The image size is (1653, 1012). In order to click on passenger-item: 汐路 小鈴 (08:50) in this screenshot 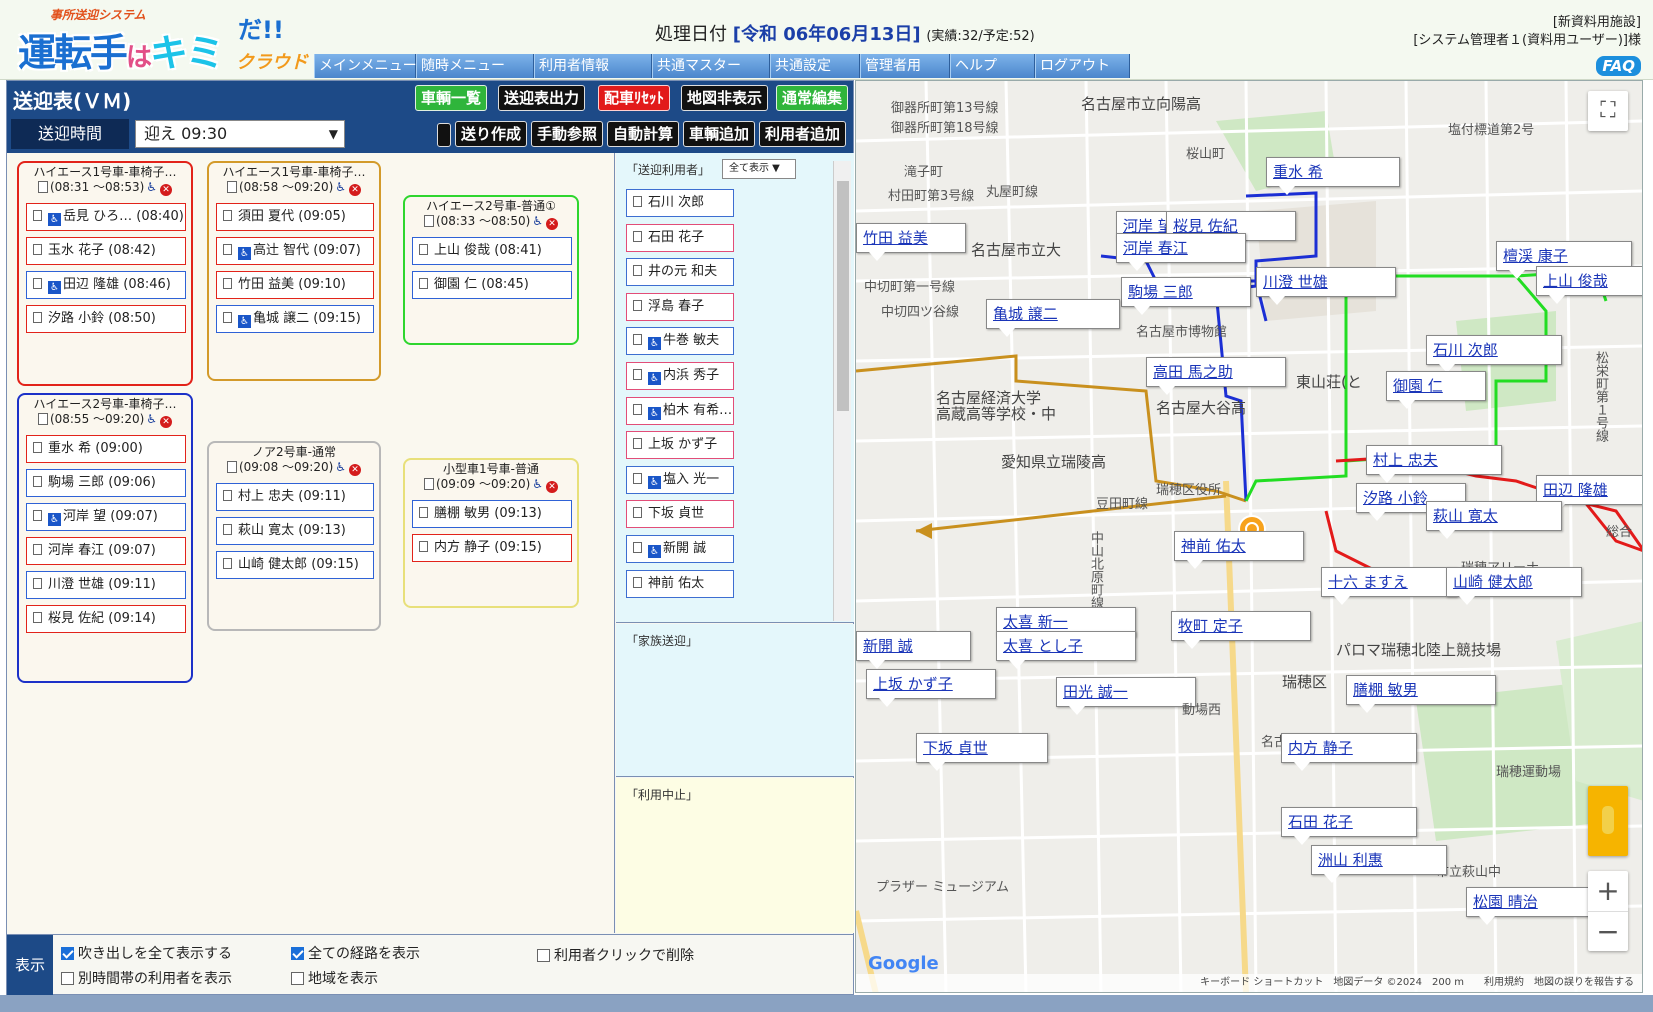, I will do `click(106, 319)`.